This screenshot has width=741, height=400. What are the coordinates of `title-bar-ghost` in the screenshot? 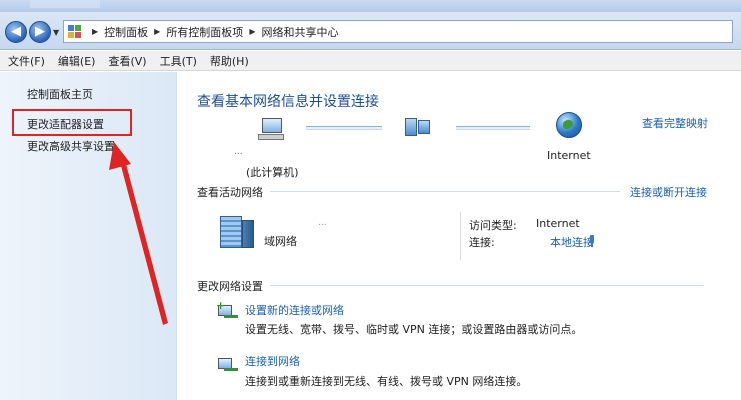 It's located at (65, 4).